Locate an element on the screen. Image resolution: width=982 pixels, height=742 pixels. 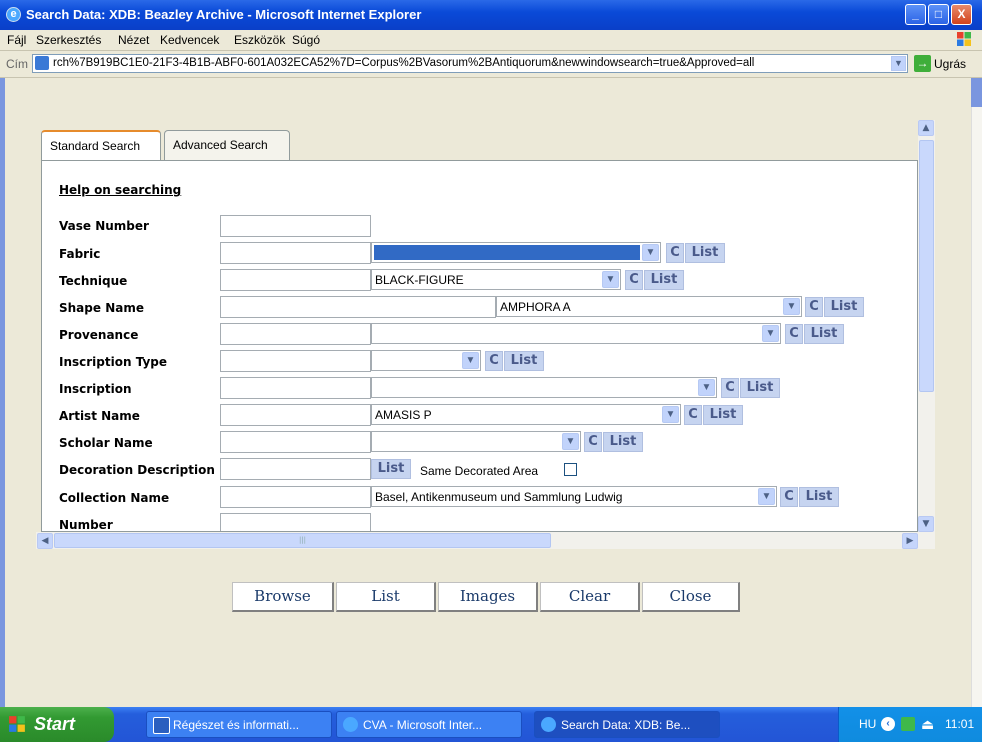
shape-name-select: AMPHORA A ▼ is located at coordinates (649, 306).